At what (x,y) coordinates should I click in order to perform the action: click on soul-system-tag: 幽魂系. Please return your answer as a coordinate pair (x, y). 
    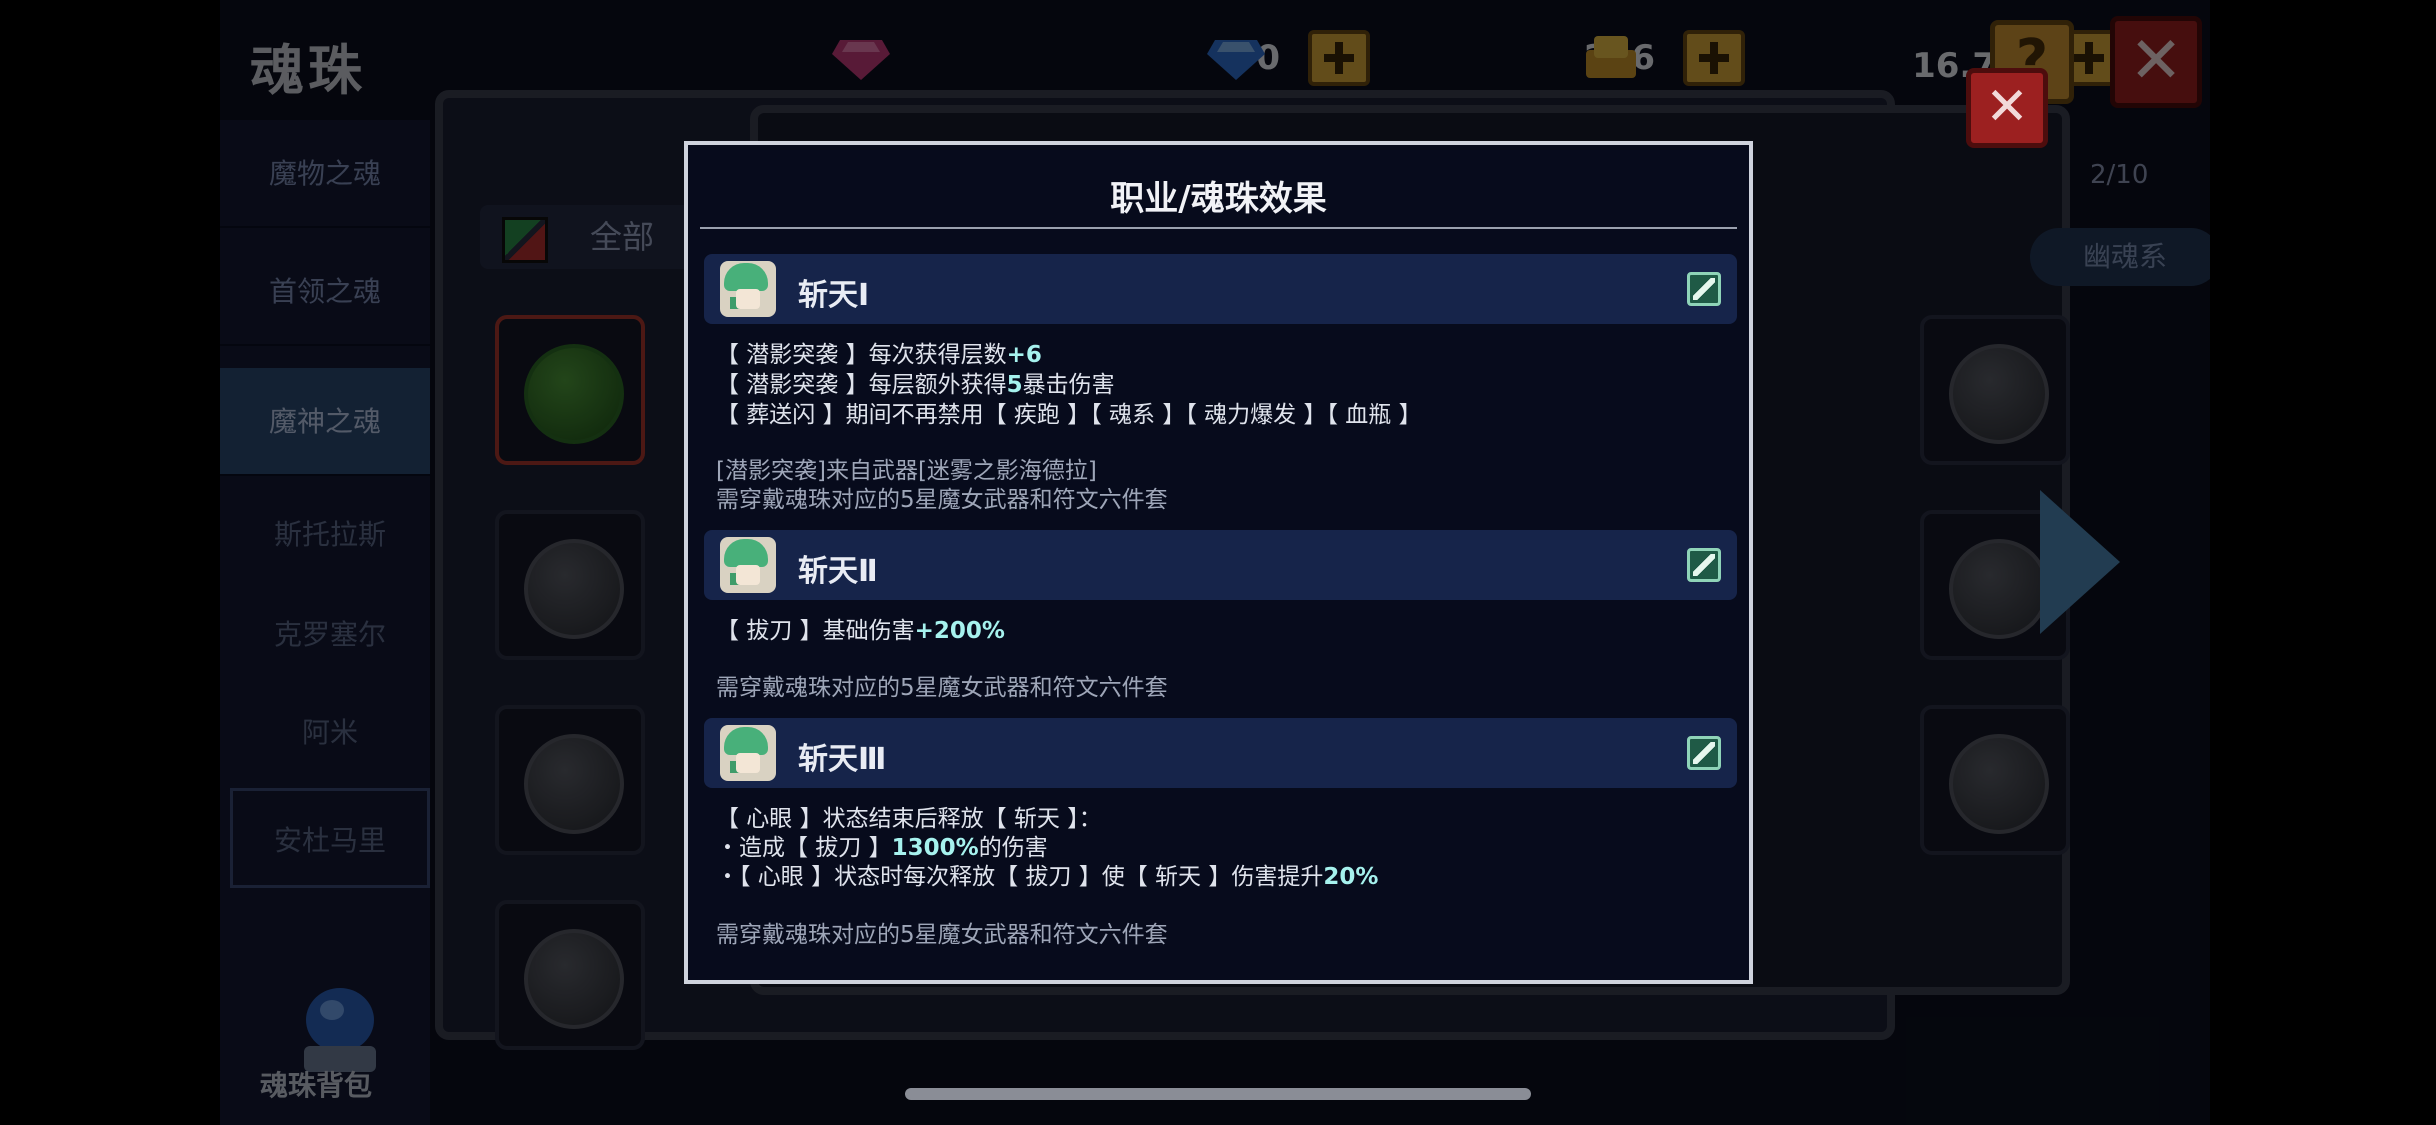
    Looking at the image, I should click on (2120, 257).